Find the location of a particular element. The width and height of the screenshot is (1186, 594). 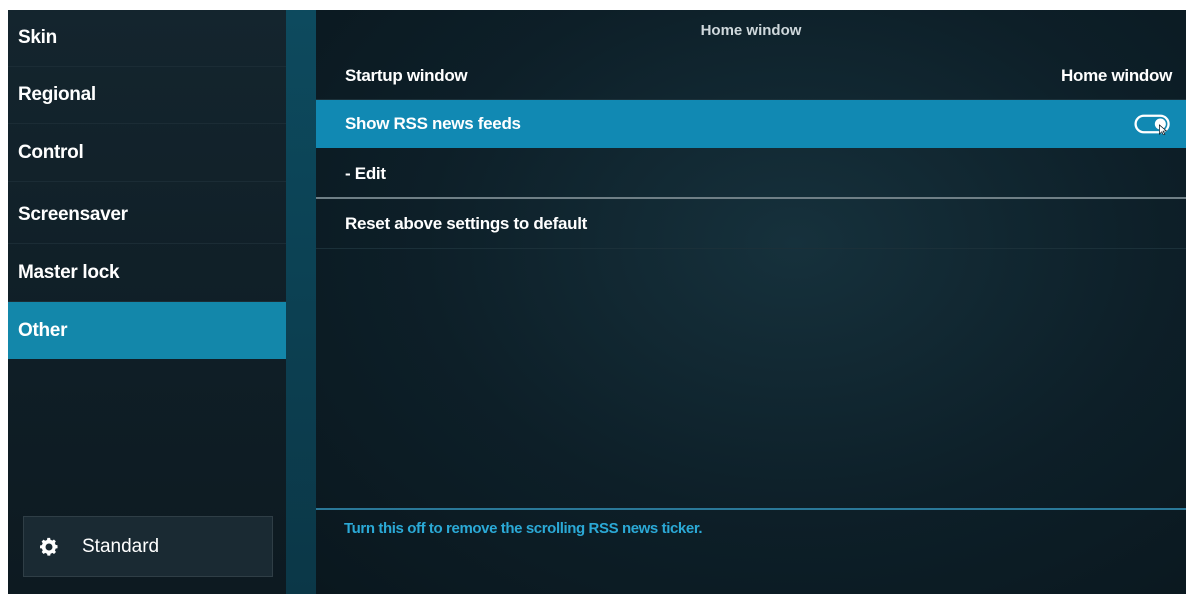

setting-startup-window: Startup window Home window is located at coordinates (751, 76).